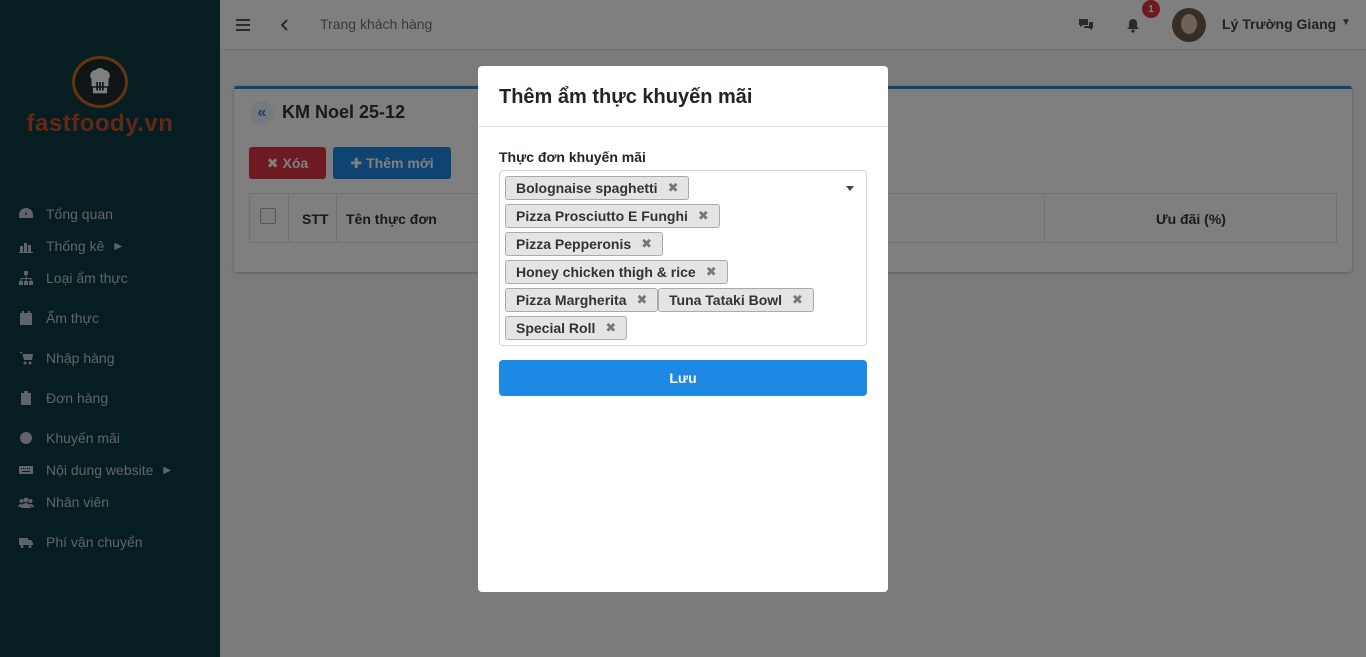  Describe the element at coordinates (626, 97) in the screenshot. I see `modal-title: Thêm ẩm thực khuyến mãi` at that location.